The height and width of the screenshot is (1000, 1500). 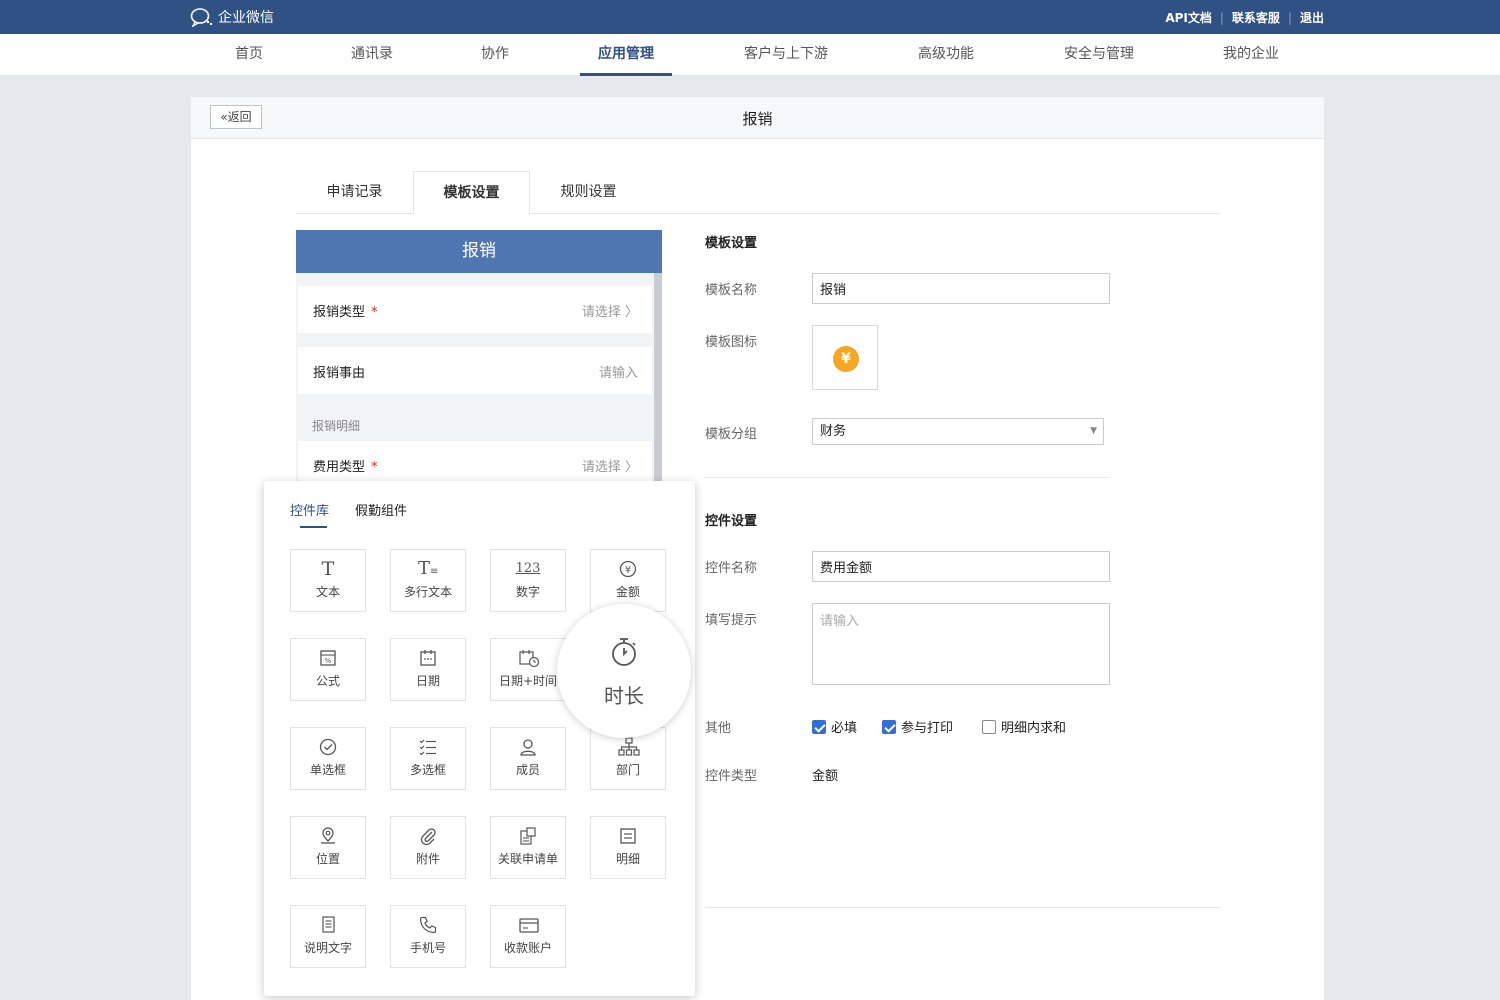 What do you see at coordinates (1188, 17) in the screenshot?
I see `api-docs-link: API文档` at bounding box center [1188, 17].